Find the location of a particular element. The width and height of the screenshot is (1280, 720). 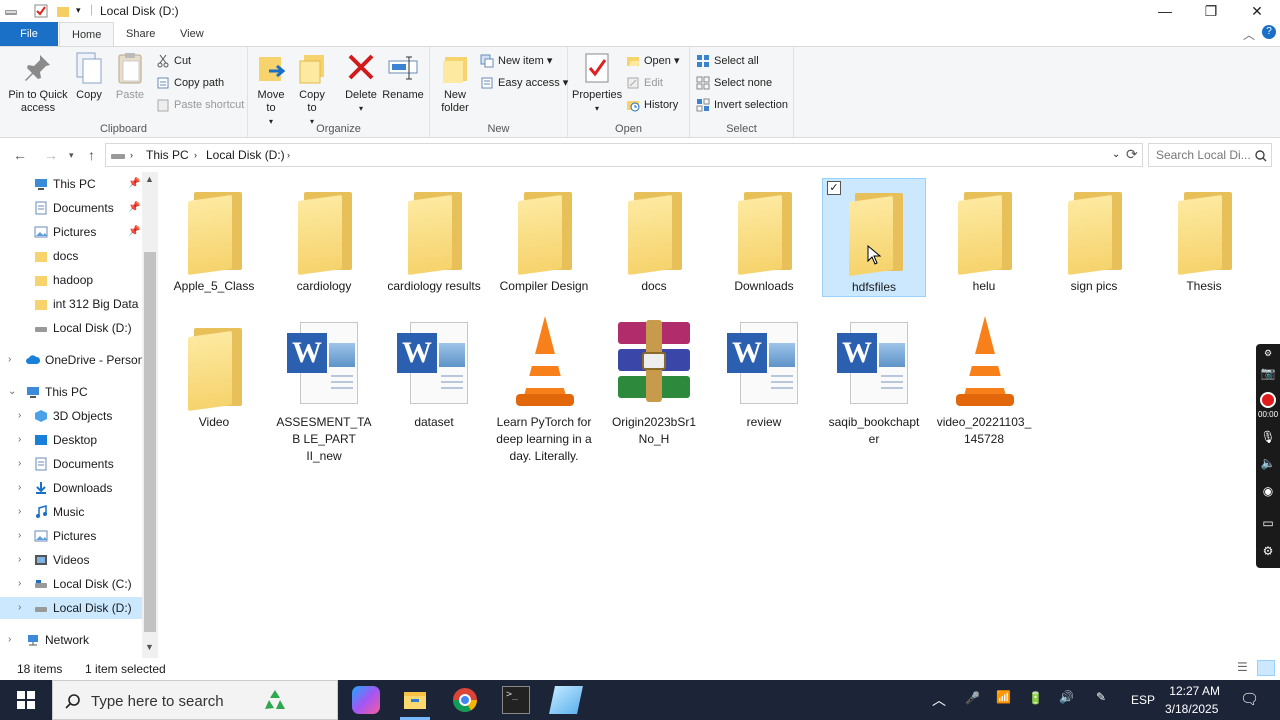

windows-start-icon is located at coordinates (26, 700).